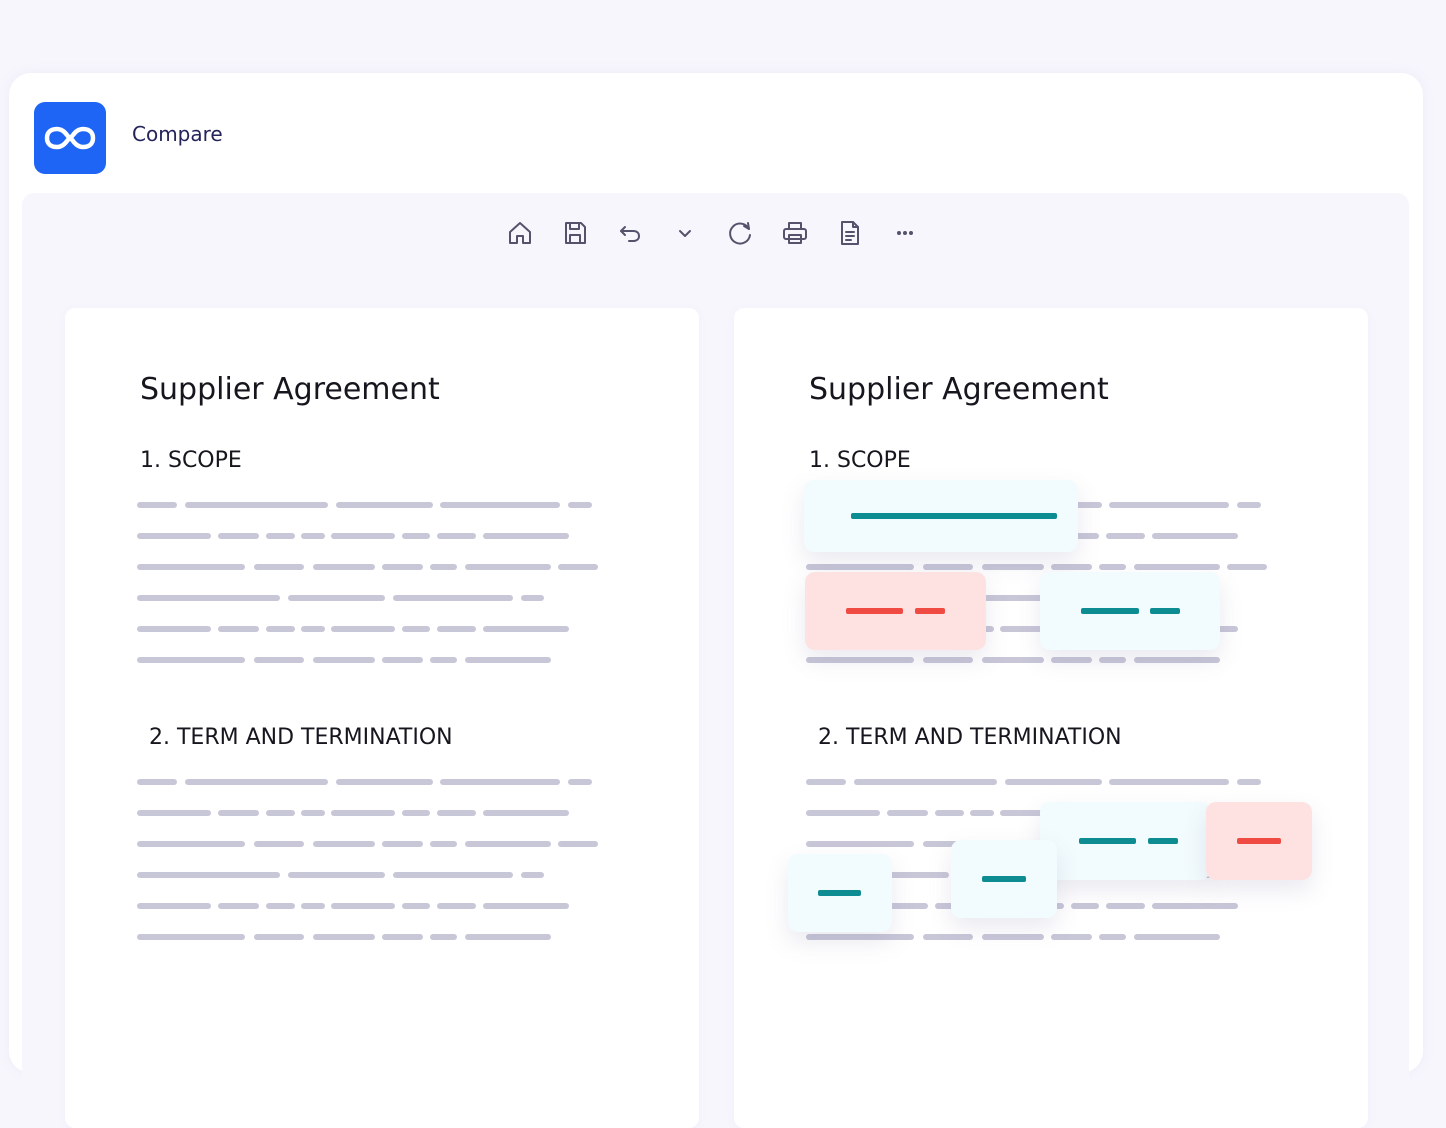  I want to click on save-icon, so click(575, 233).